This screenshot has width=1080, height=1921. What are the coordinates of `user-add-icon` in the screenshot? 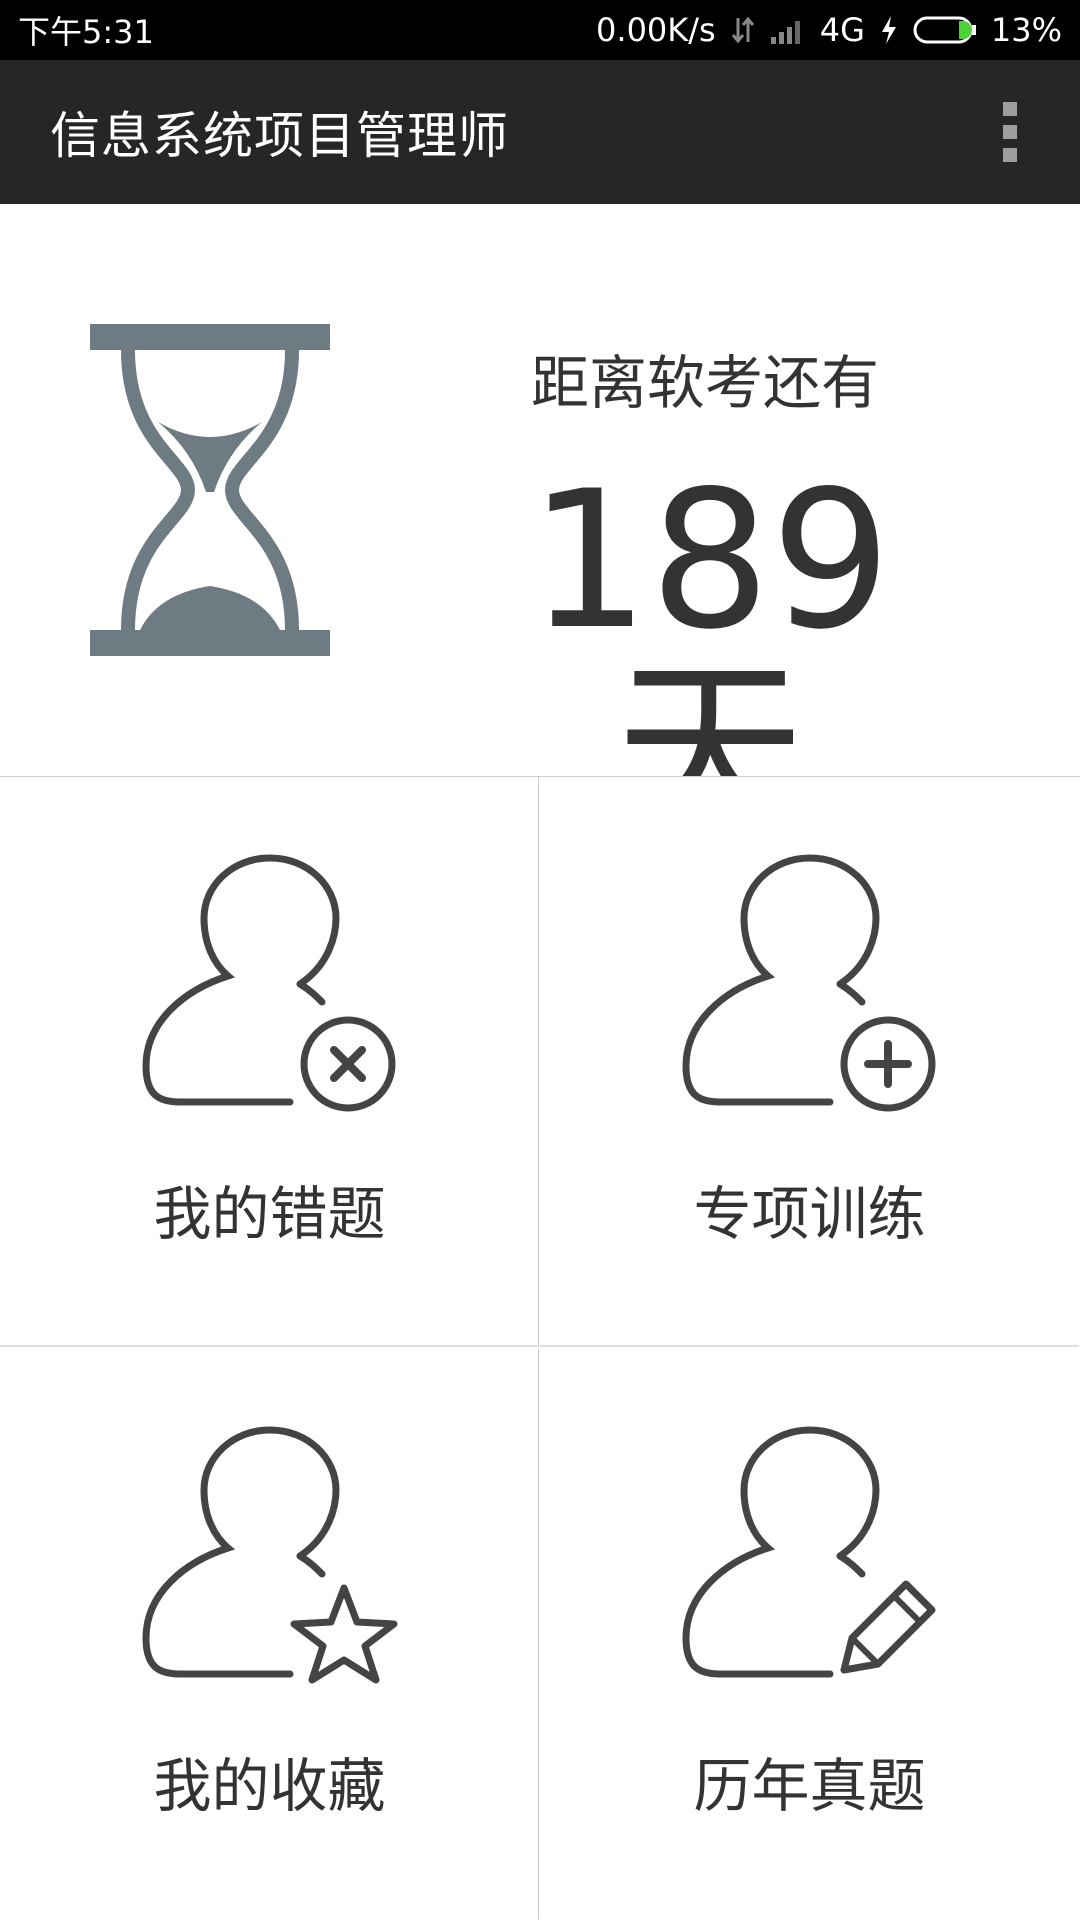 It's located at (809, 983).